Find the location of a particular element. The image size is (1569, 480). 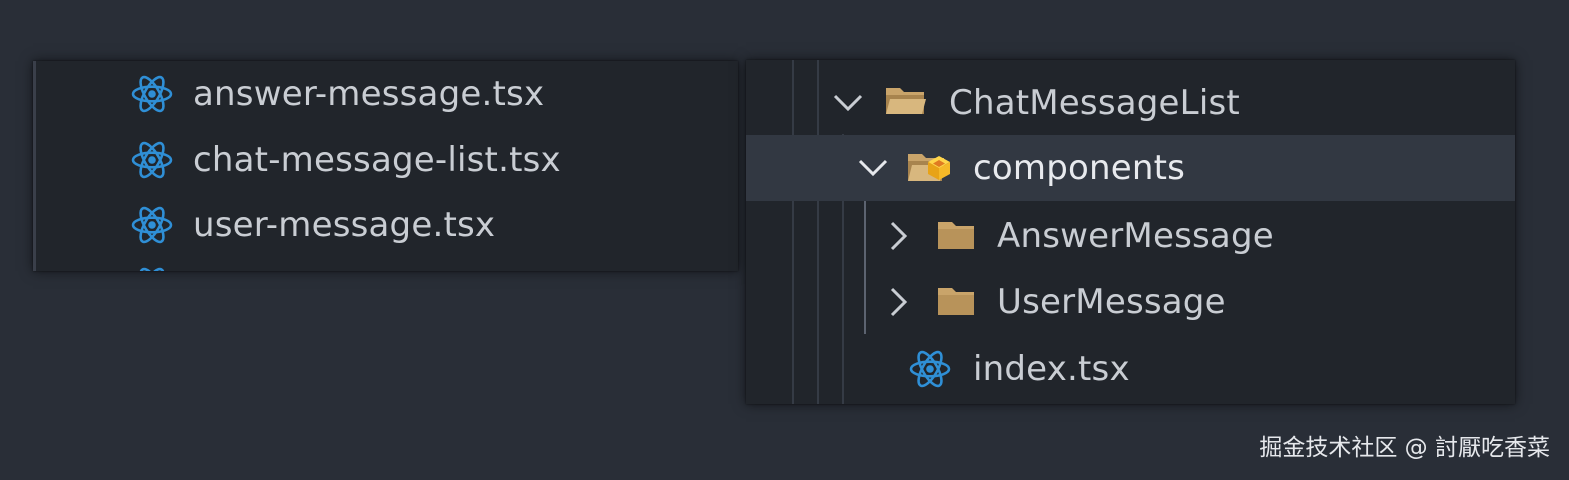

folder-name: ChatMessageList is located at coordinates (1094, 103).